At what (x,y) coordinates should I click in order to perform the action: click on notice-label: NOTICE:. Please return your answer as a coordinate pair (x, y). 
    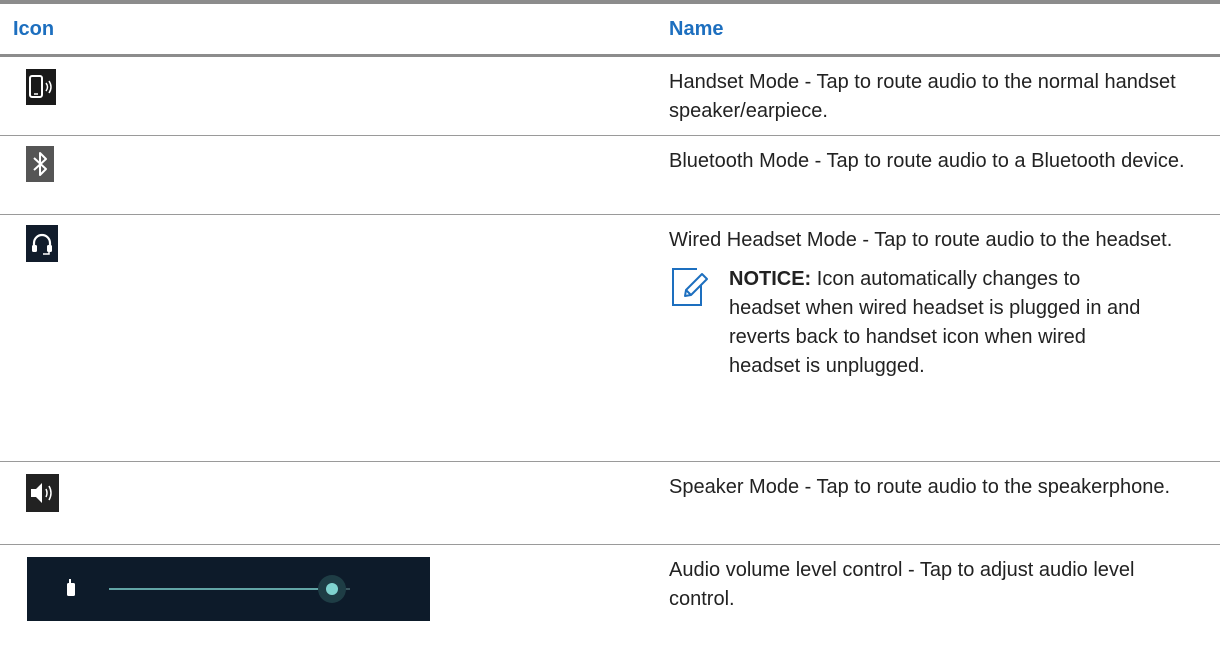
    Looking at the image, I should click on (770, 279).